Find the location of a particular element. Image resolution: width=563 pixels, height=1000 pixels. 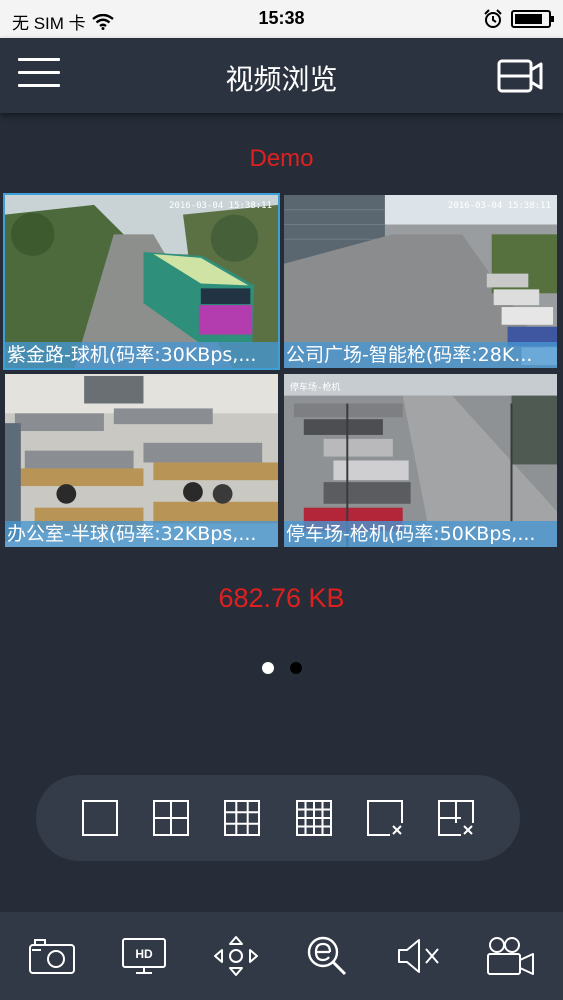

camera-list-button is located at coordinates (520, 76).